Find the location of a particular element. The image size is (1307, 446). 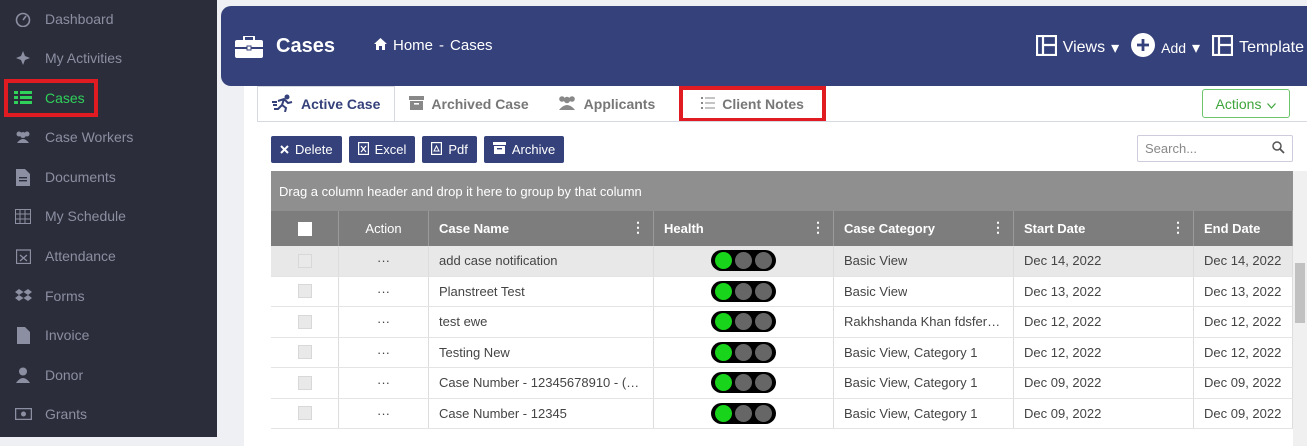

sidebar-item-label: Dashboard is located at coordinates (79, 19).